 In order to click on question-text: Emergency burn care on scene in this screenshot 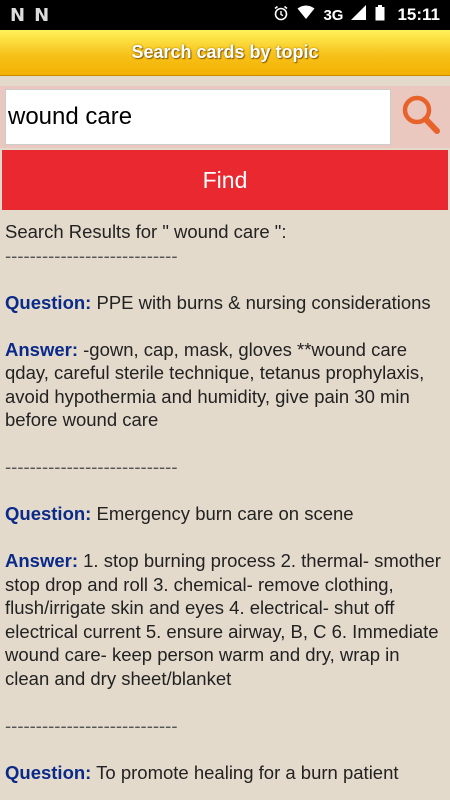, I will do `click(225, 513)`.